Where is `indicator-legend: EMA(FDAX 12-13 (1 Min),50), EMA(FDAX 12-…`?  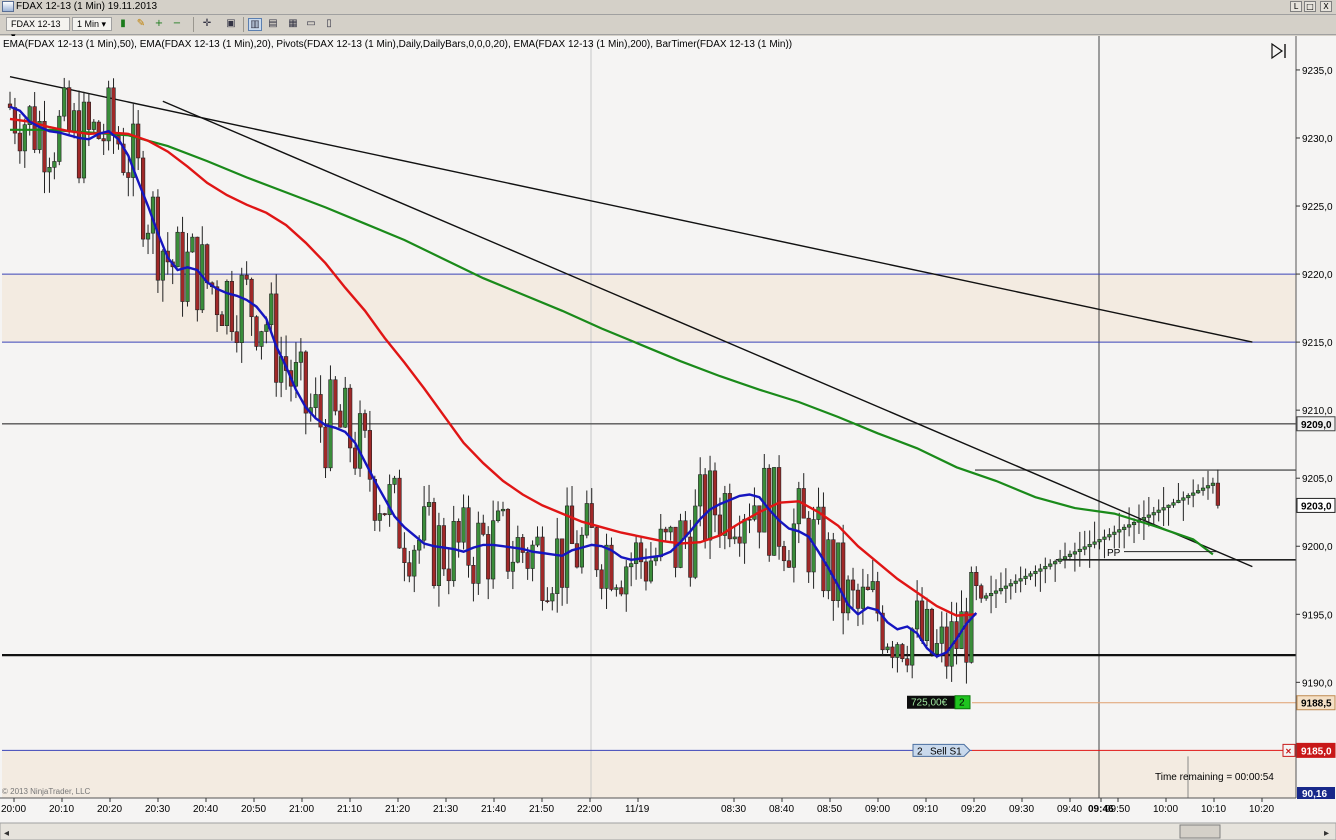 indicator-legend: EMA(FDAX 12-13 (1 Min),50), EMA(FDAX 12-… is located at coordinates (398, 44).